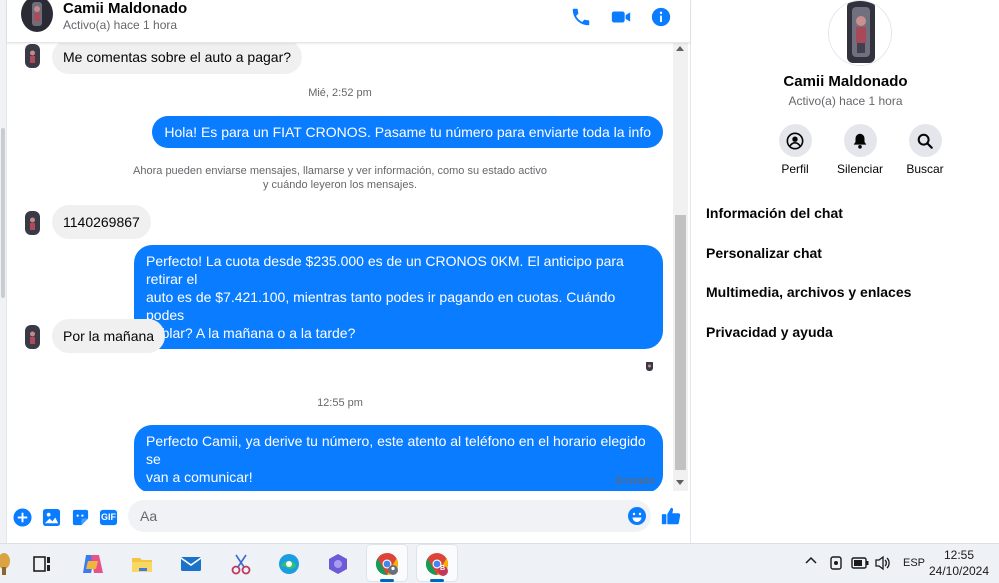  I want to click on language-indicator: ESP, so click(914, 563).